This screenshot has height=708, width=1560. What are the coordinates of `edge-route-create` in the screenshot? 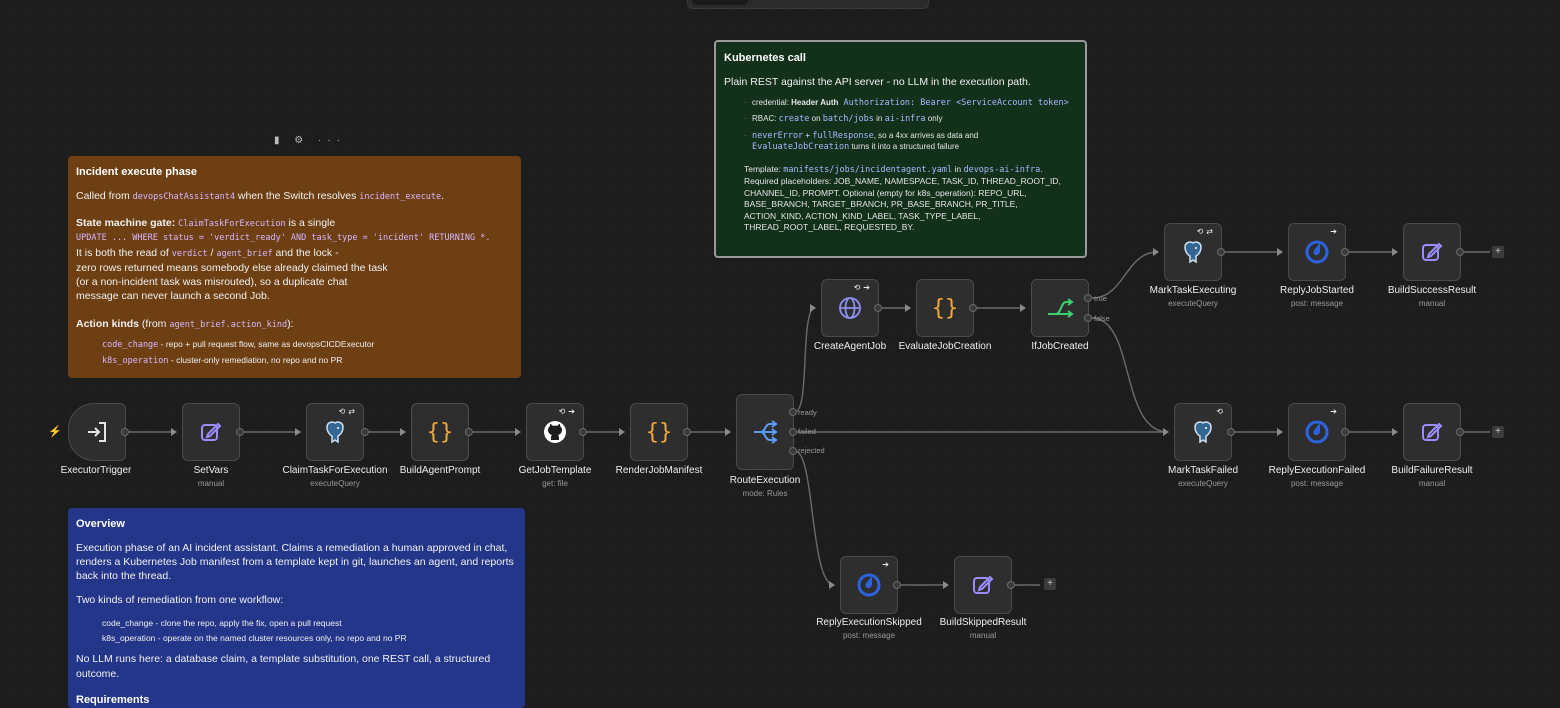 It's located at (805, 360).